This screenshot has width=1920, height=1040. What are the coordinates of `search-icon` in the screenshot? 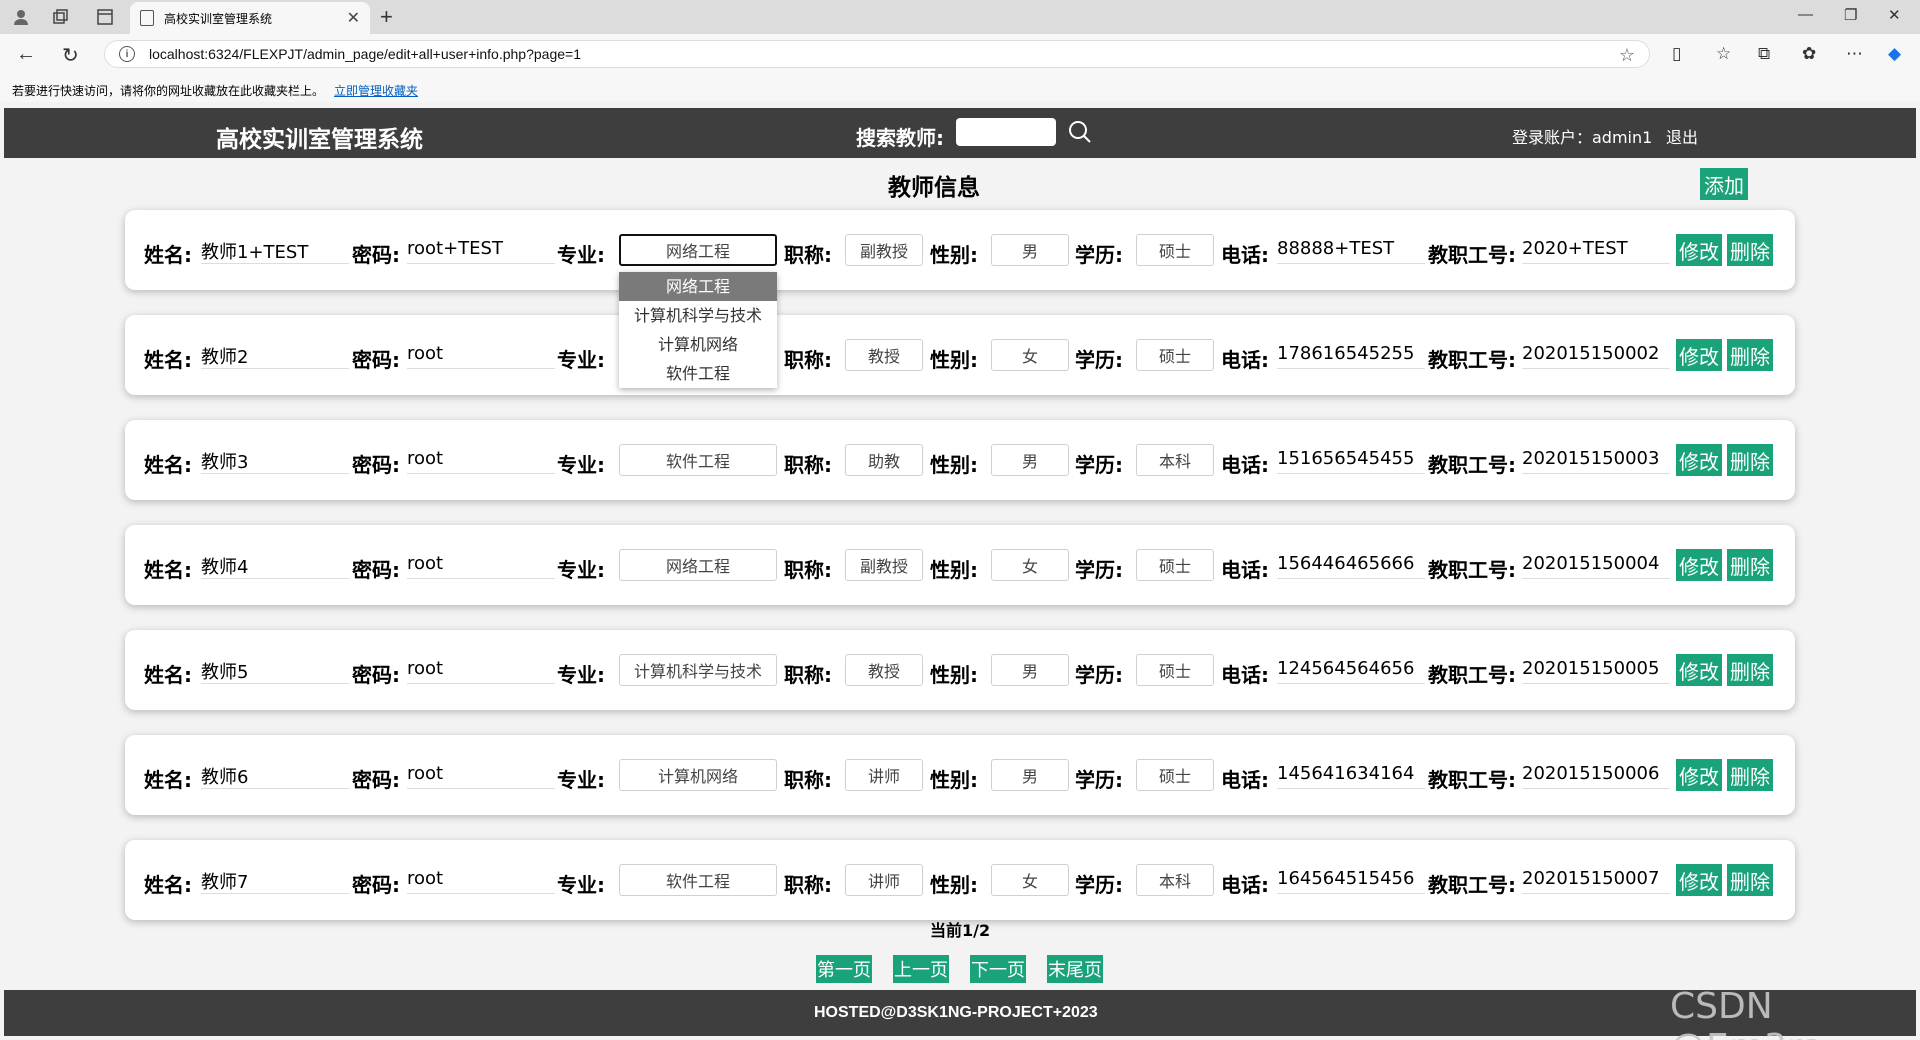 It's located at (1080, 132).